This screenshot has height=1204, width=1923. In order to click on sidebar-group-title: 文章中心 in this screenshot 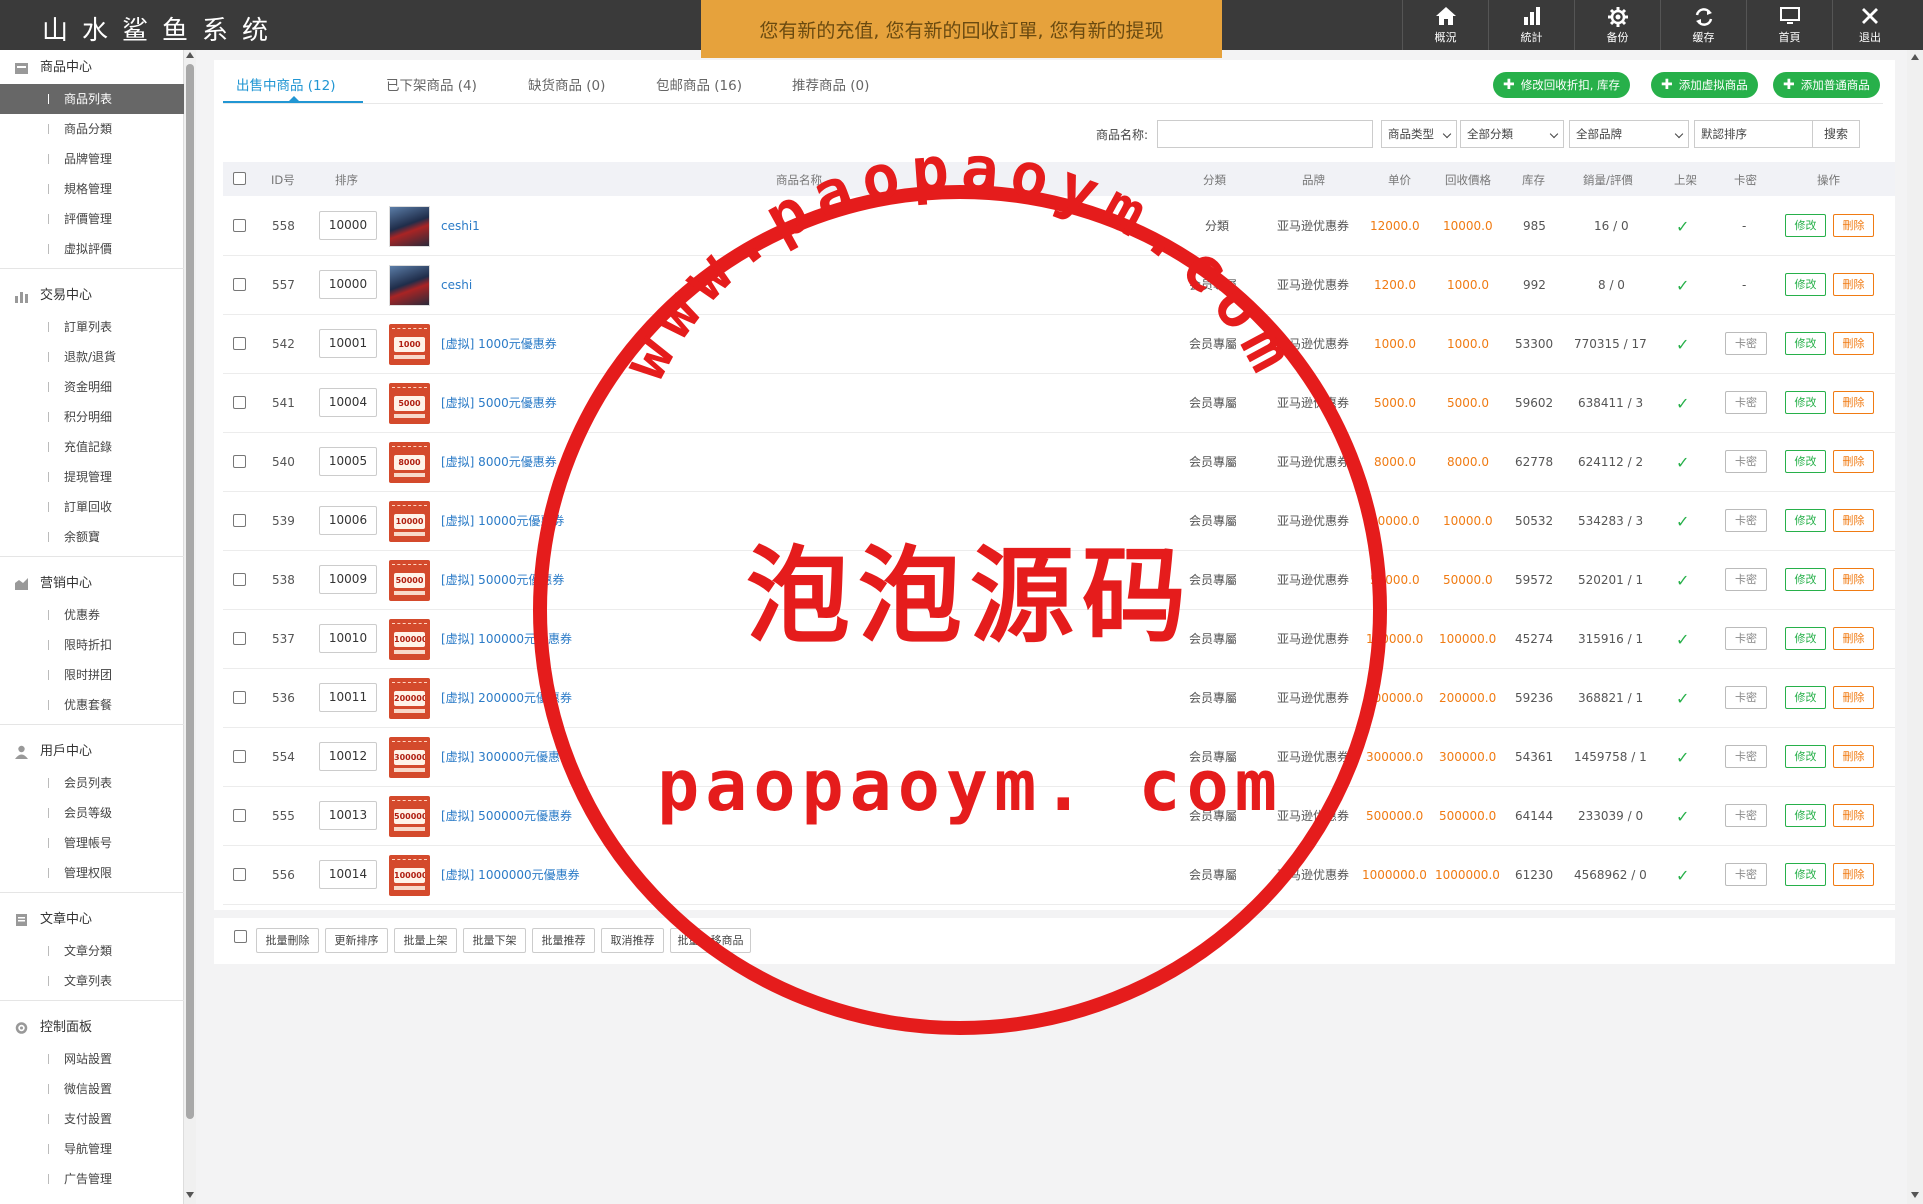, I will do `click(92, 920)`.